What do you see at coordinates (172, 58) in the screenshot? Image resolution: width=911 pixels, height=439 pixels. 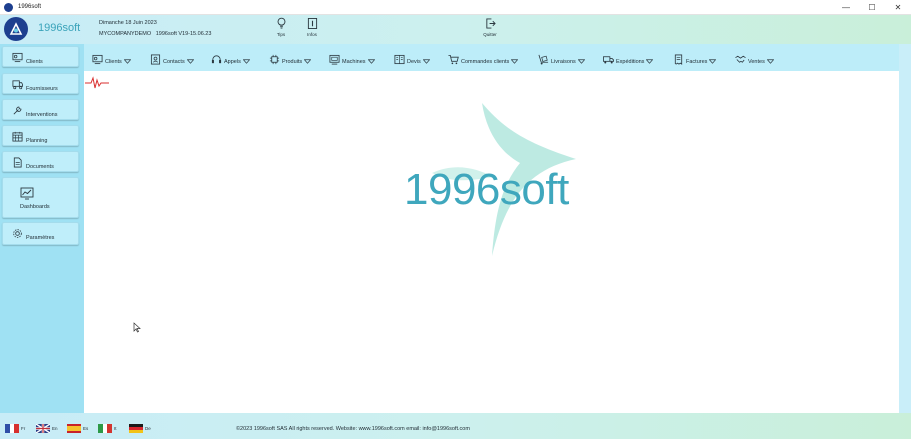 I see `menu-contacts: Contacts` at bounding box center [172, 58].